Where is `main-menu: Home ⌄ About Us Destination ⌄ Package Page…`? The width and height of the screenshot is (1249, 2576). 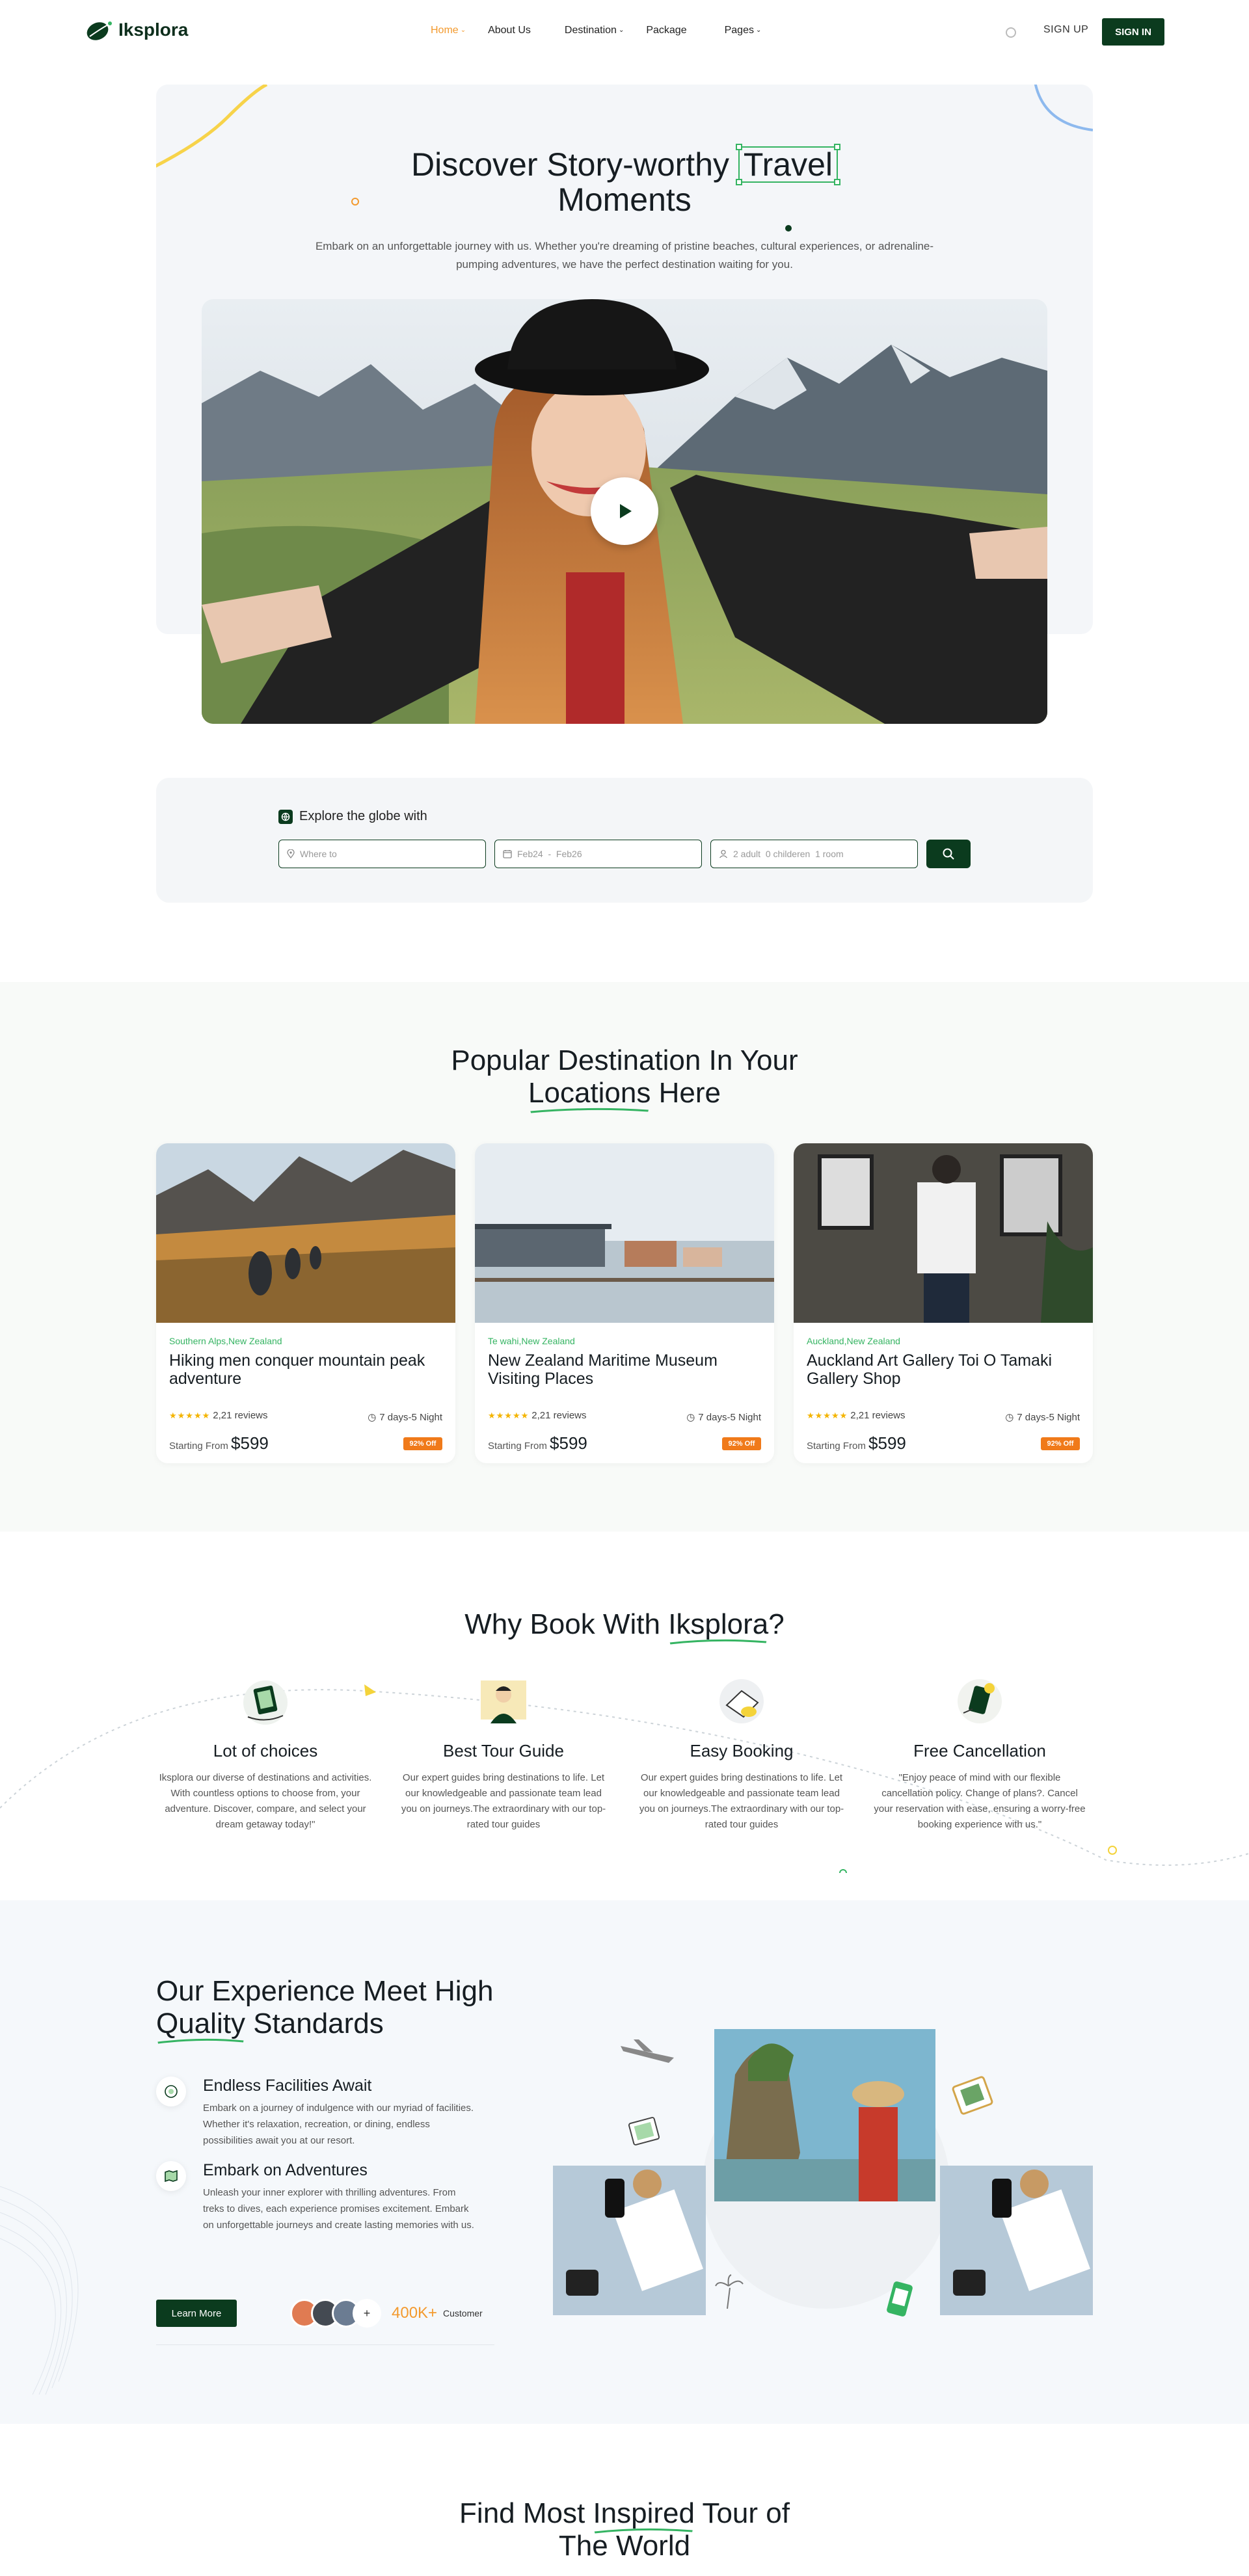
main-menu: Home ⌄ About Us Destination ⌄ Package Page… is located at coordinates (596, 31).